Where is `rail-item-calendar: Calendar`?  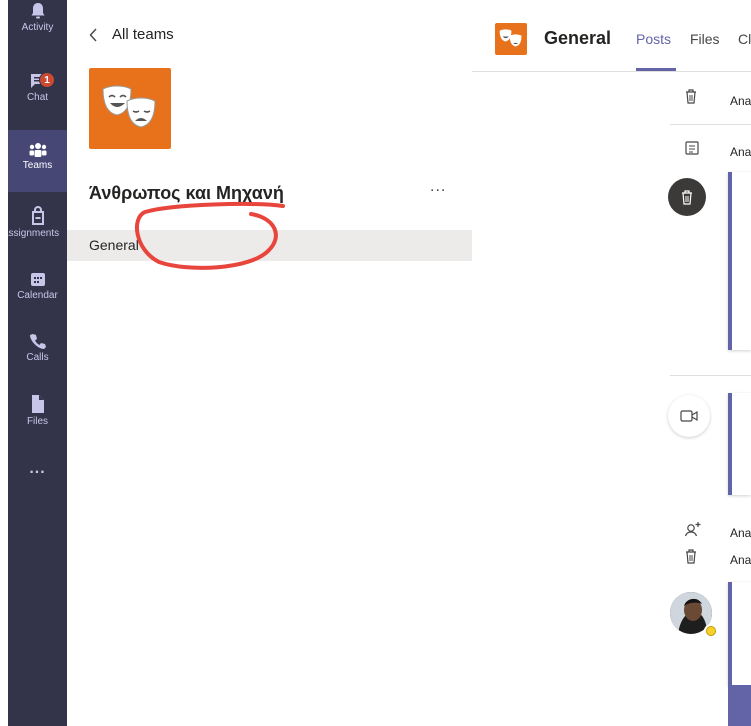 rail-item-calendar: Calendar is located at coordinates (37, 297).